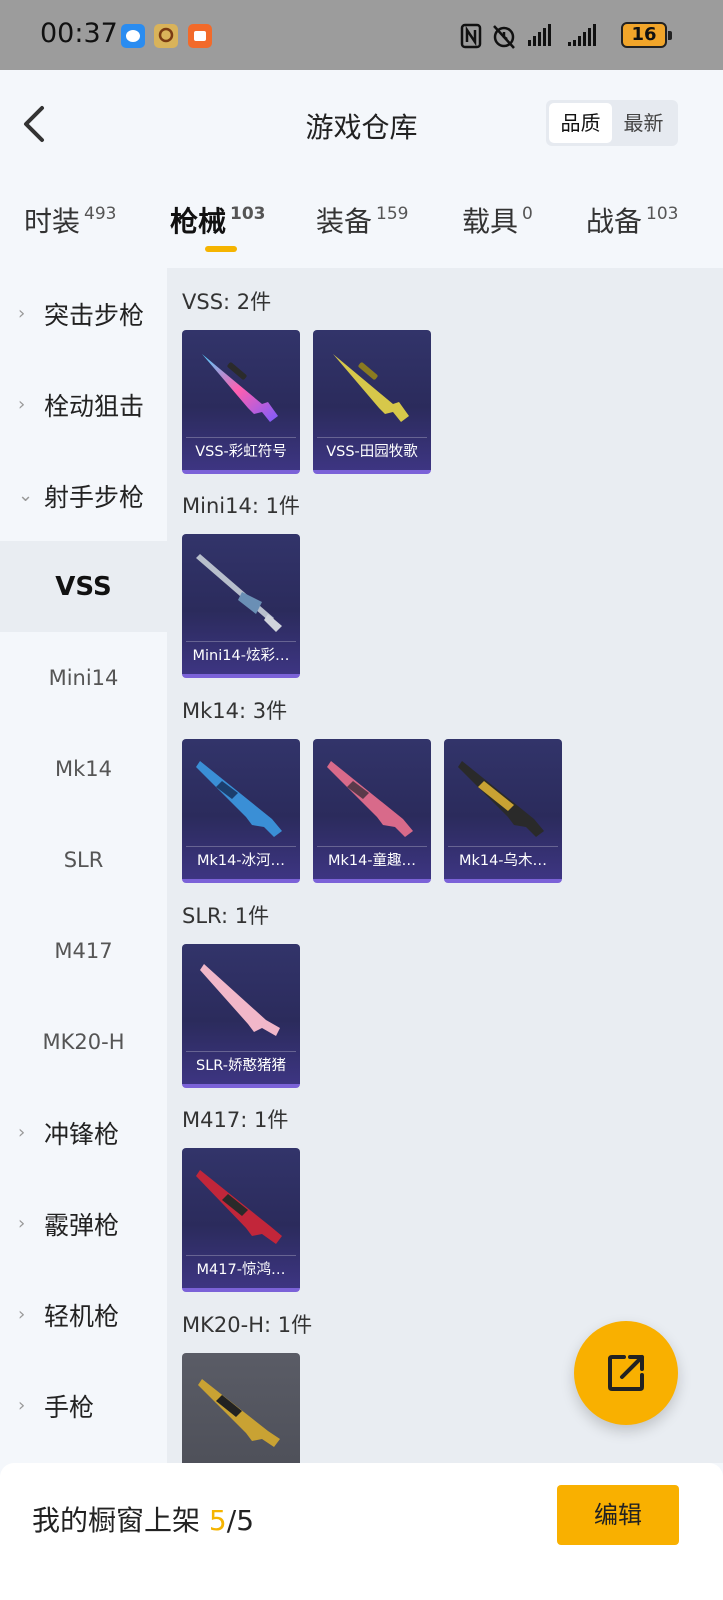 The width and height of the screenshot is (723, 1600). I want to click on tab-label: 时装, so click(52, 221).